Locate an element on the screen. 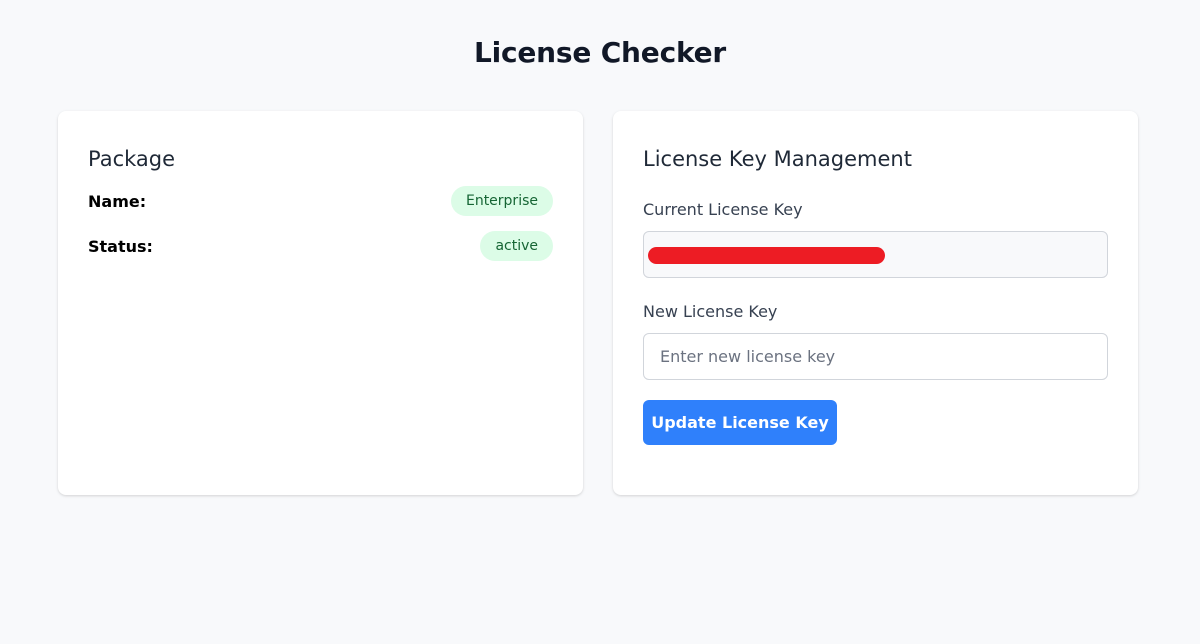  package-name-badge: Enterprise is located at coordinates (501, 201).